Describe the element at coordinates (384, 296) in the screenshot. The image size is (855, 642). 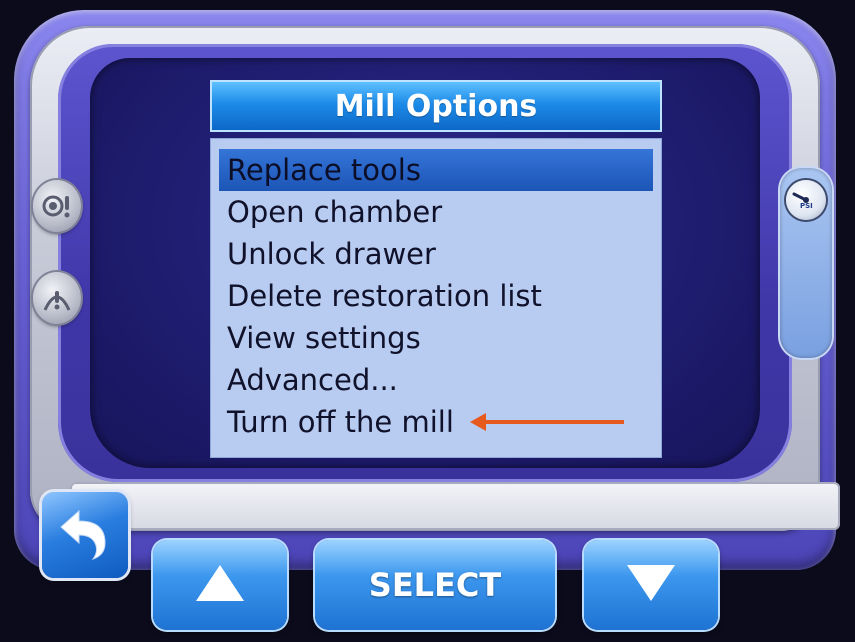
I see `menu-item-label: Delete restoration list` at that location.